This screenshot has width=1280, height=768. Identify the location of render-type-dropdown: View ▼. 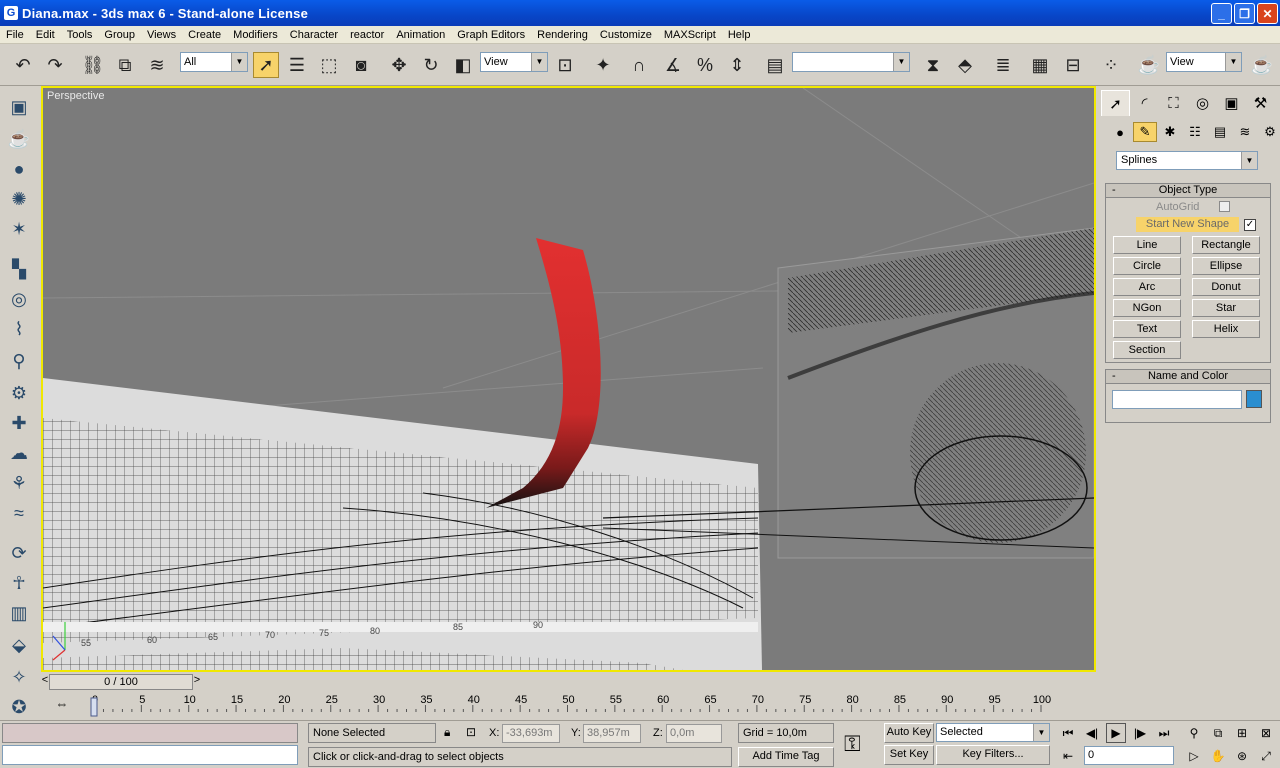
(1204, 62).